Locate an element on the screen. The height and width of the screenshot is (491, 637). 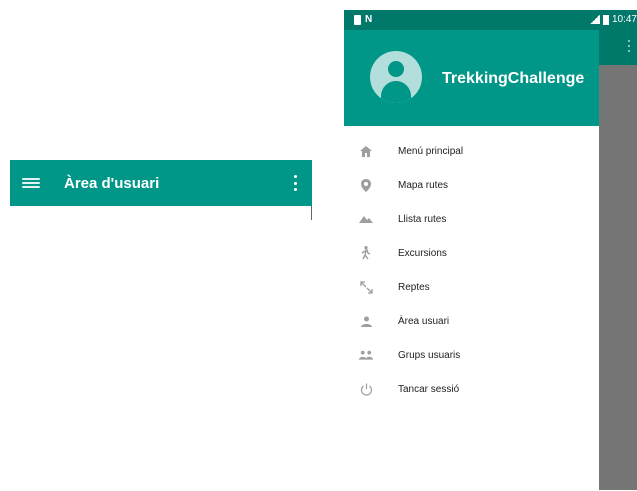
menu-item-label: Llista rutes is located at coordinates (422, 219).